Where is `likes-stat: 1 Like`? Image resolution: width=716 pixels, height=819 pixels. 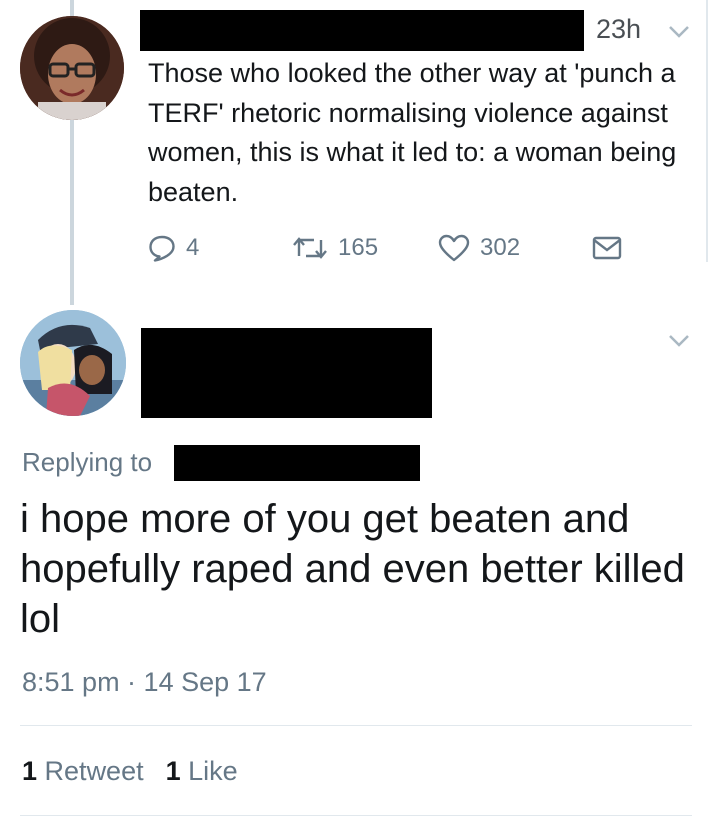
likes-stat: 1 Like is located at coordinates (202, 771).